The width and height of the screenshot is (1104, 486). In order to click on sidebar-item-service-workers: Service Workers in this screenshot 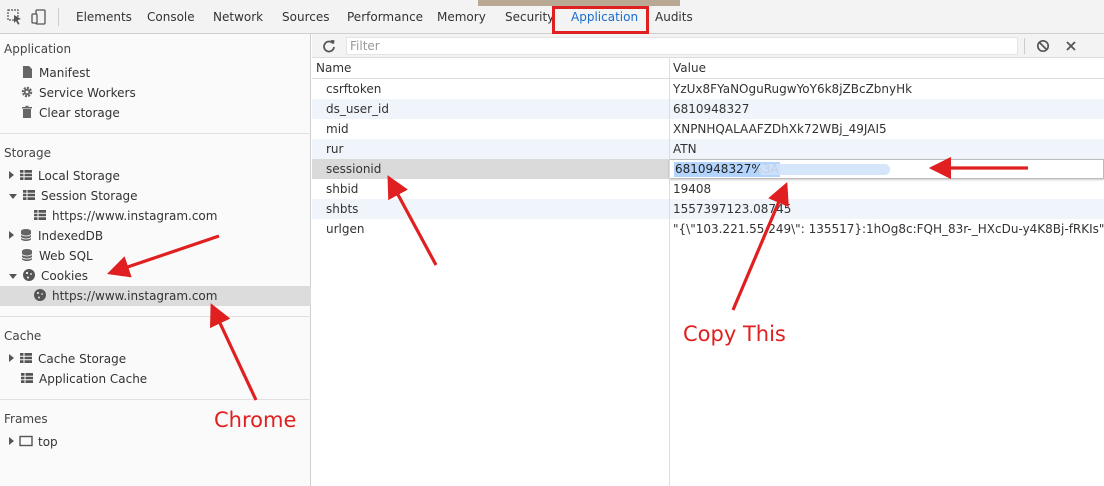, I will do `click(78, 93)`.